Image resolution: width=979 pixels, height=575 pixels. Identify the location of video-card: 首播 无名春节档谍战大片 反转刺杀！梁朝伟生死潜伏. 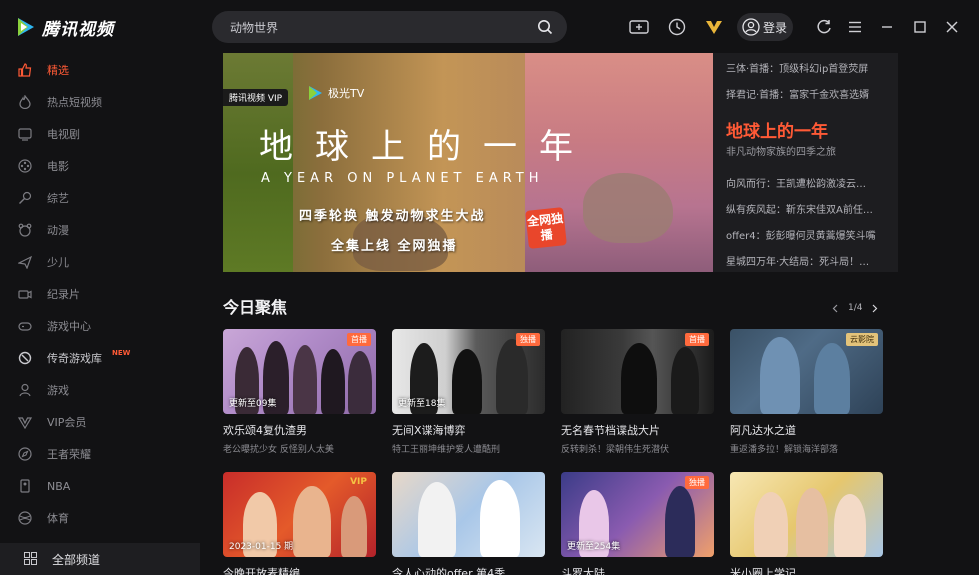
(637, 392).